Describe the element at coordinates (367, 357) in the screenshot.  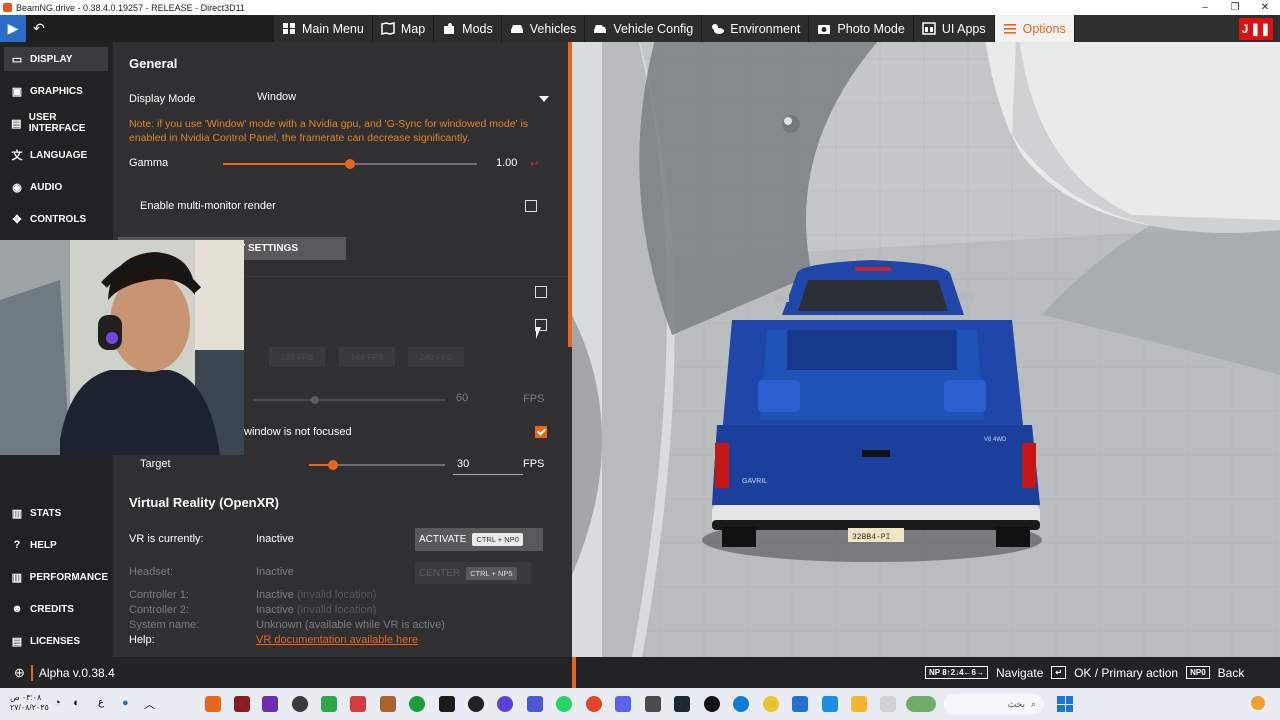
I see `fps-preset-144: 144 FPS` at that location.